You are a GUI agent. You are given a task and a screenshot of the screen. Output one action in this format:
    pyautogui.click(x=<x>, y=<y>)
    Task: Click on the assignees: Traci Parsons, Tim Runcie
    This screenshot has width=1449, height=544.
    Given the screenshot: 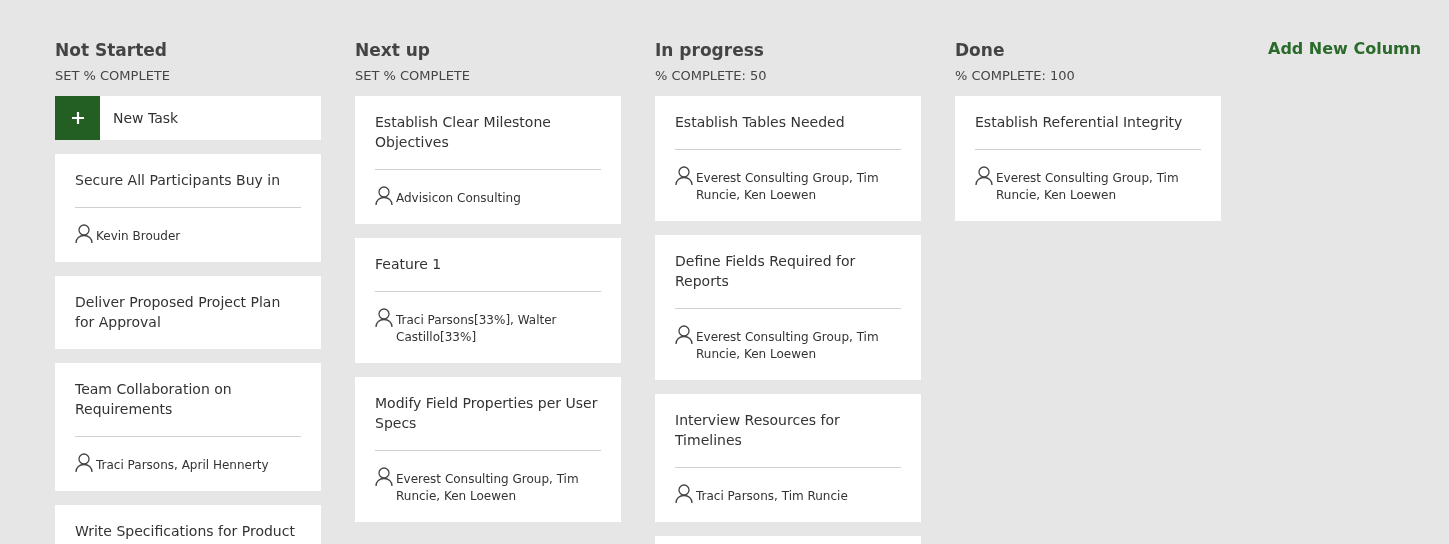 What is the action you would take?
    pyautogui.click(x=772, y=496)
    